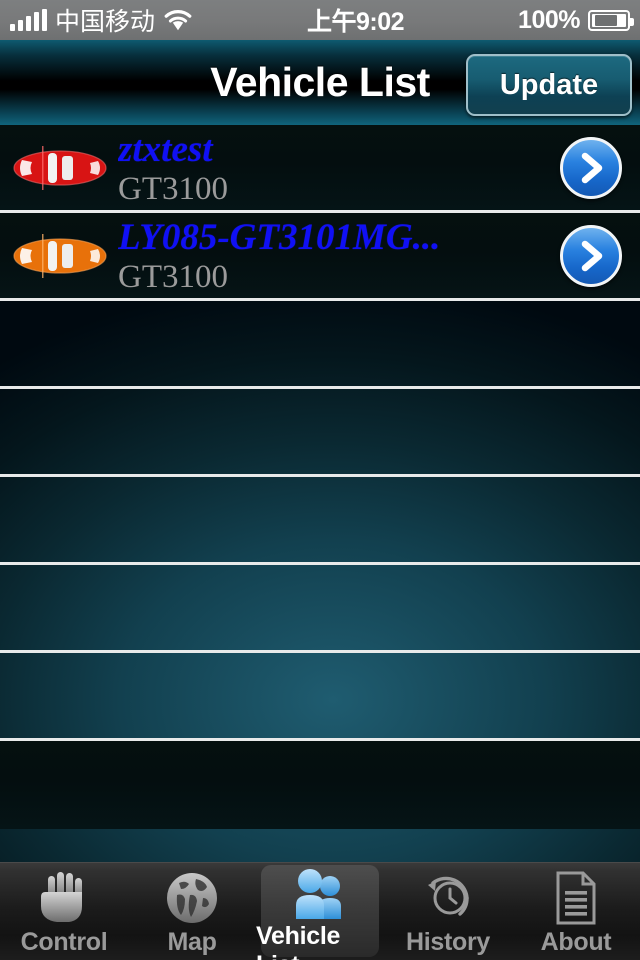 The height and width of the screenshot is (960, 640). I want to click on tab-control: Control, so click(64, 911).